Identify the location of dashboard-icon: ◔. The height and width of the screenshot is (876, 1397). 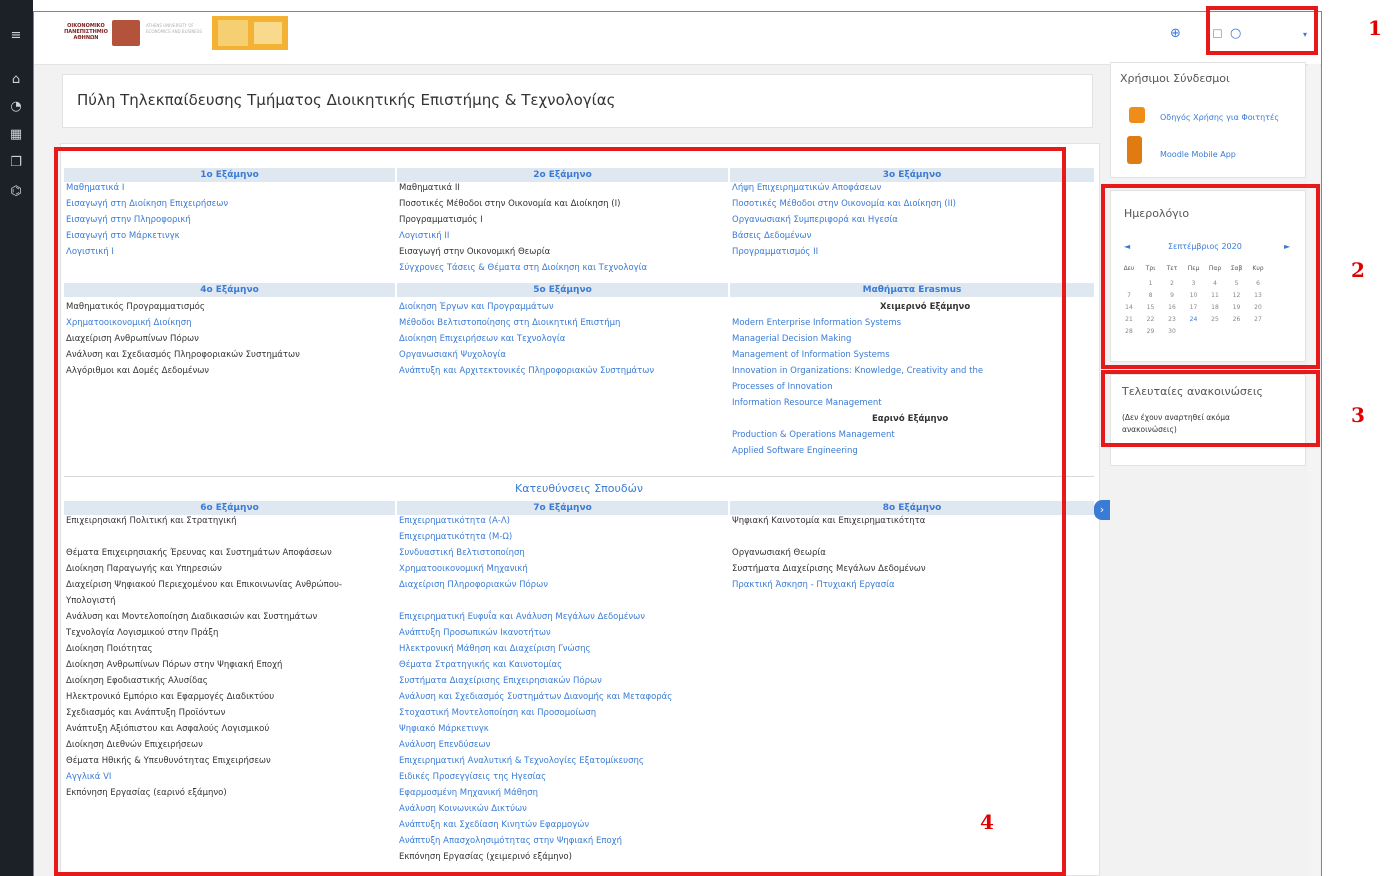
(16, 107).